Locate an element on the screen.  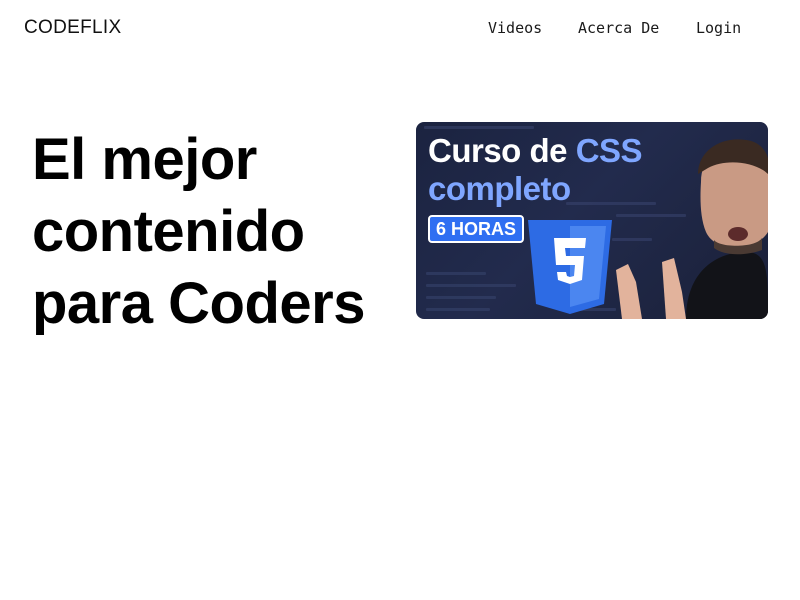
site-header: CODEFLIX Videos Acerca De Login is located at coordinates (400, 28).